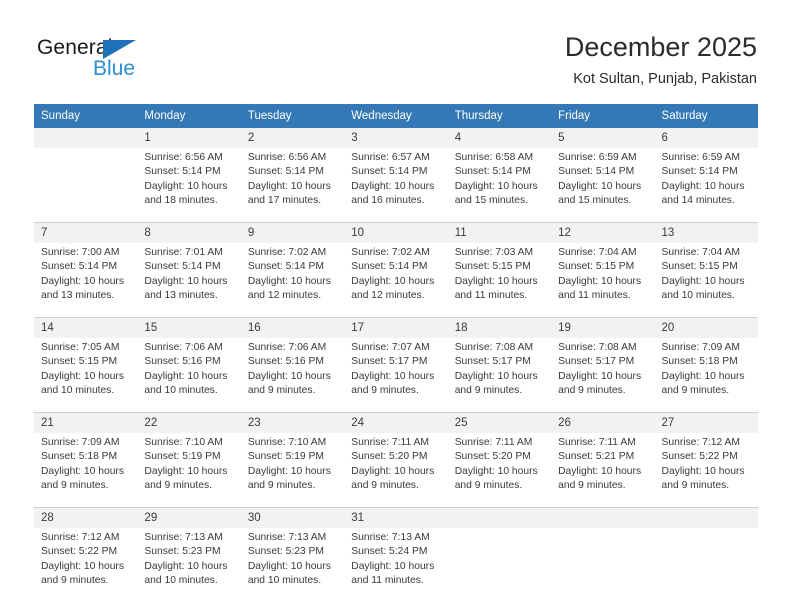 The image size is (792, 612). I want to click on day-number-cell: 23, so click(292, 422).